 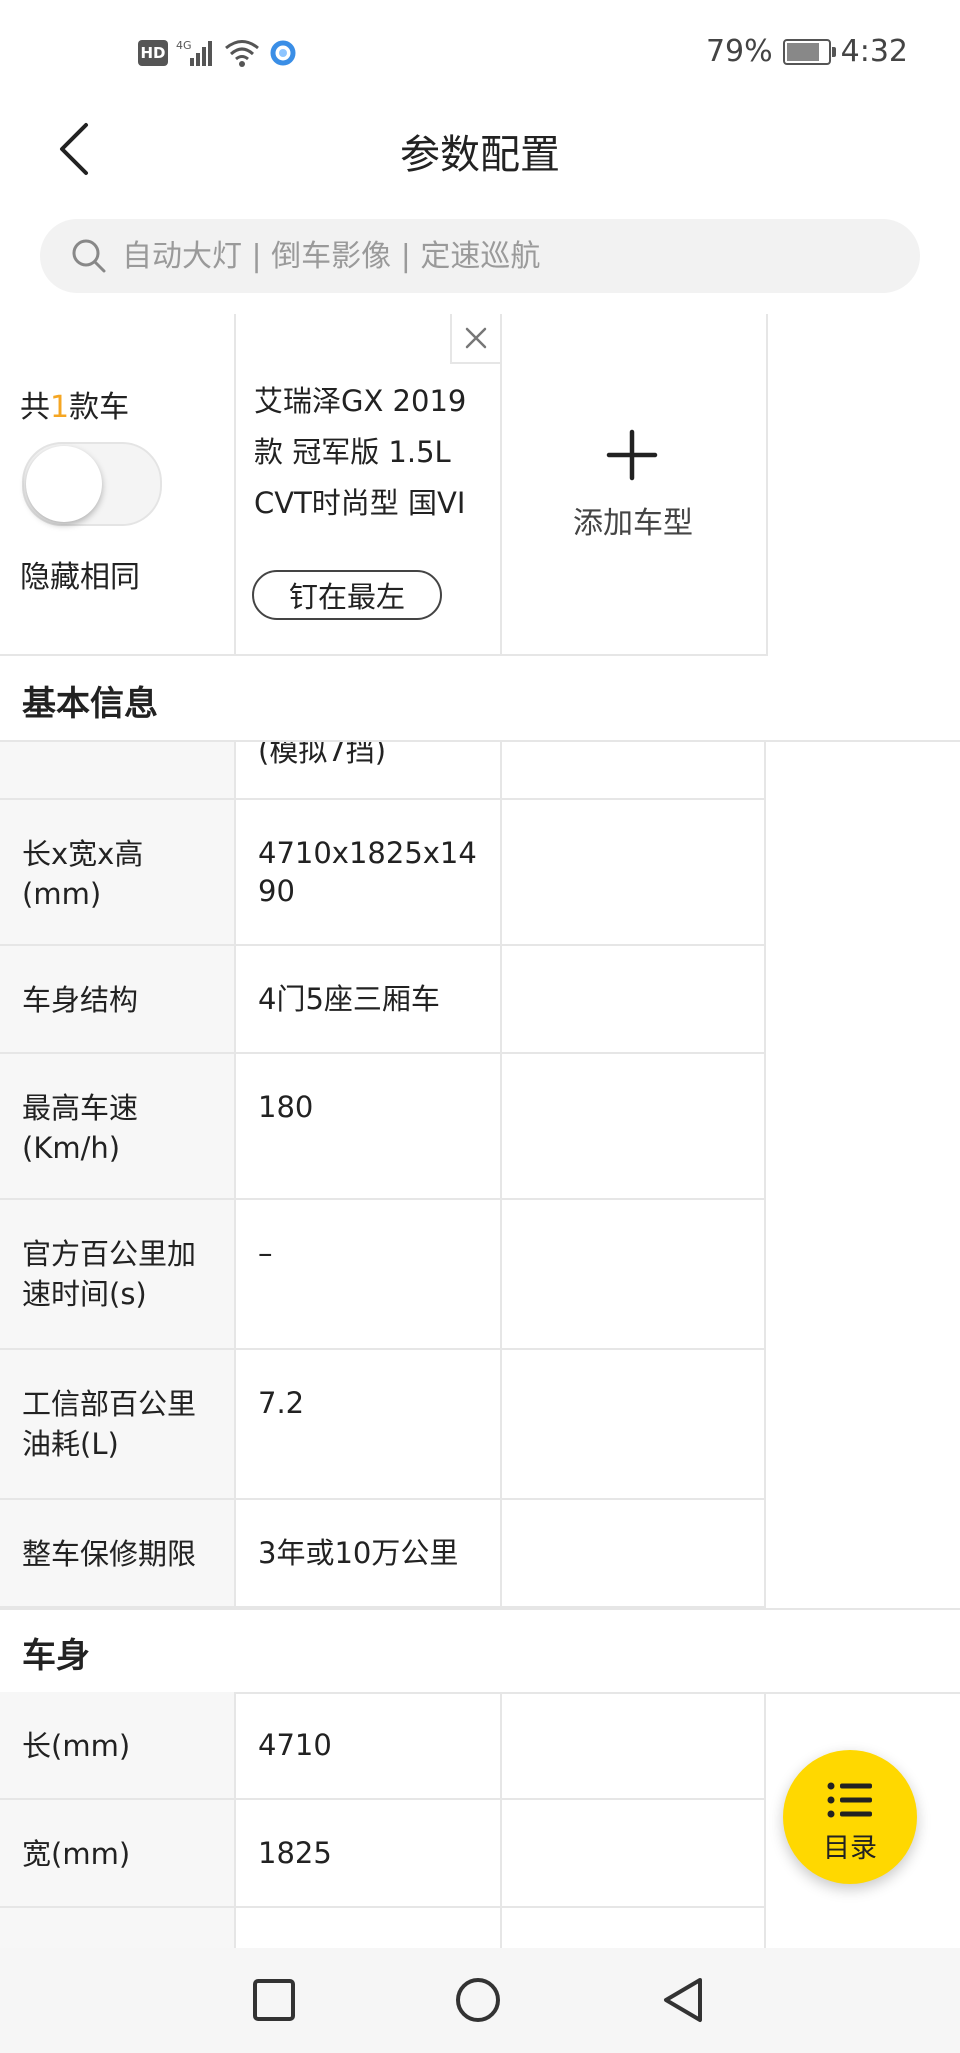 I want to click on table-row: 长(mm) 4710, so click(x=383, y=1746).